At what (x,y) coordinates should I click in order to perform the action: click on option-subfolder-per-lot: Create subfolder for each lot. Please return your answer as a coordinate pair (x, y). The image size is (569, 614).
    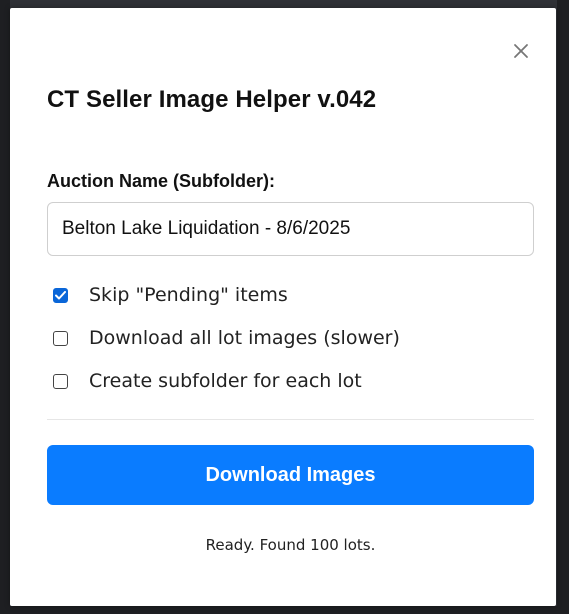
    Looking at the image, I should click on (207, 381).